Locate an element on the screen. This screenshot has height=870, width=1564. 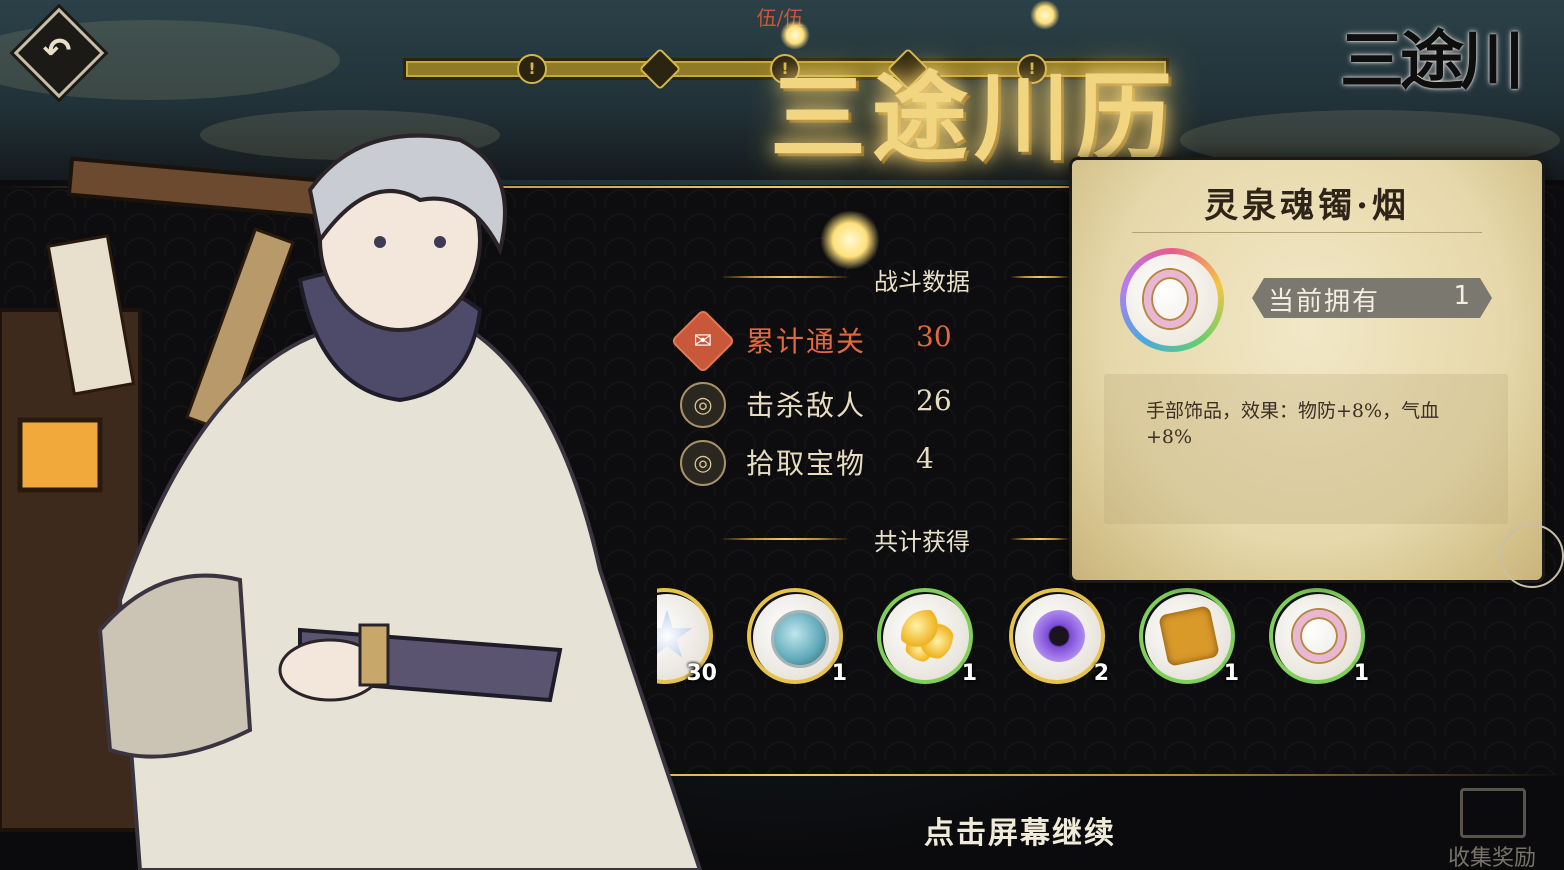
golden-cloth-icon is located at coordinates (1189, 636).